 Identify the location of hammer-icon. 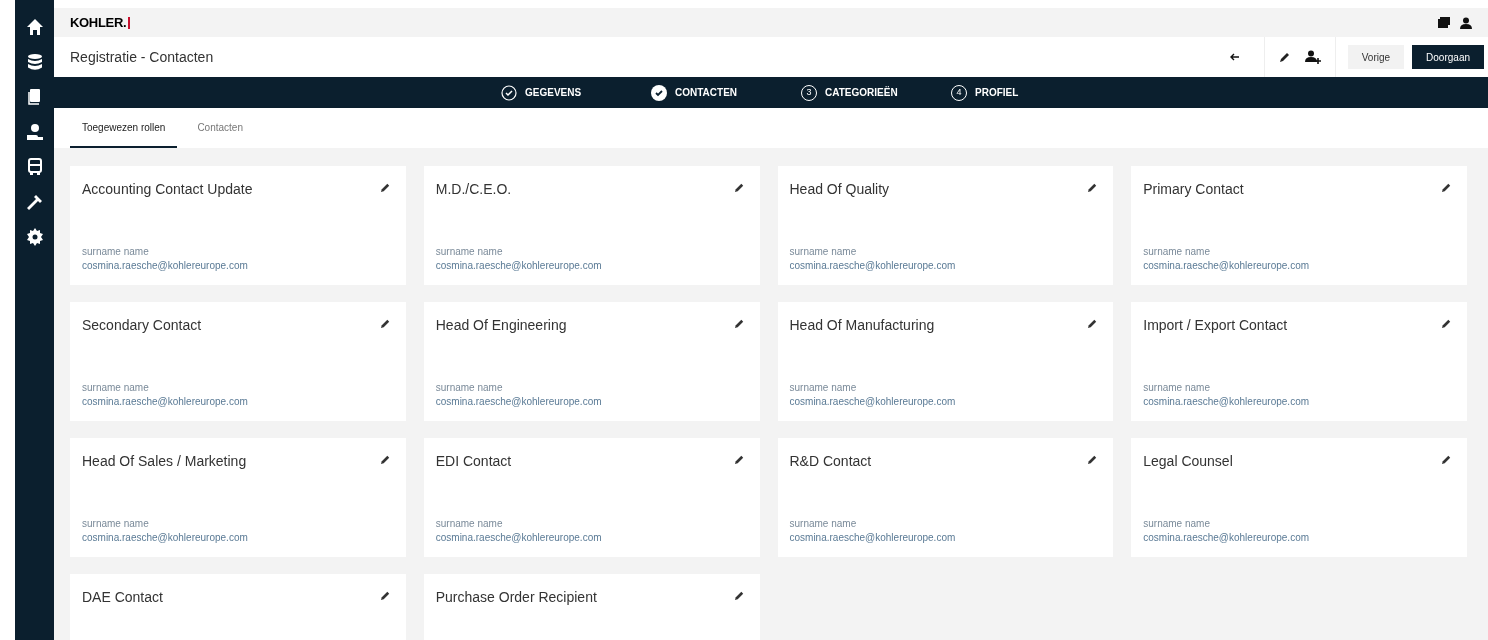
(34, 202).